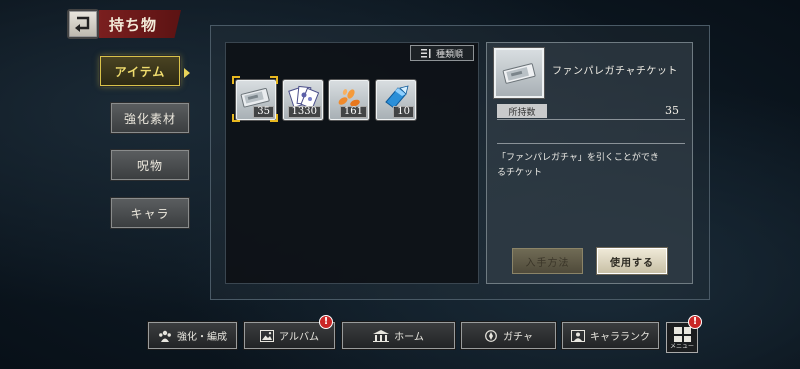  What do you see at coordinates (353, 112) in the screenshot?
I see `item-count: 161` at bounding box center [353, 112].